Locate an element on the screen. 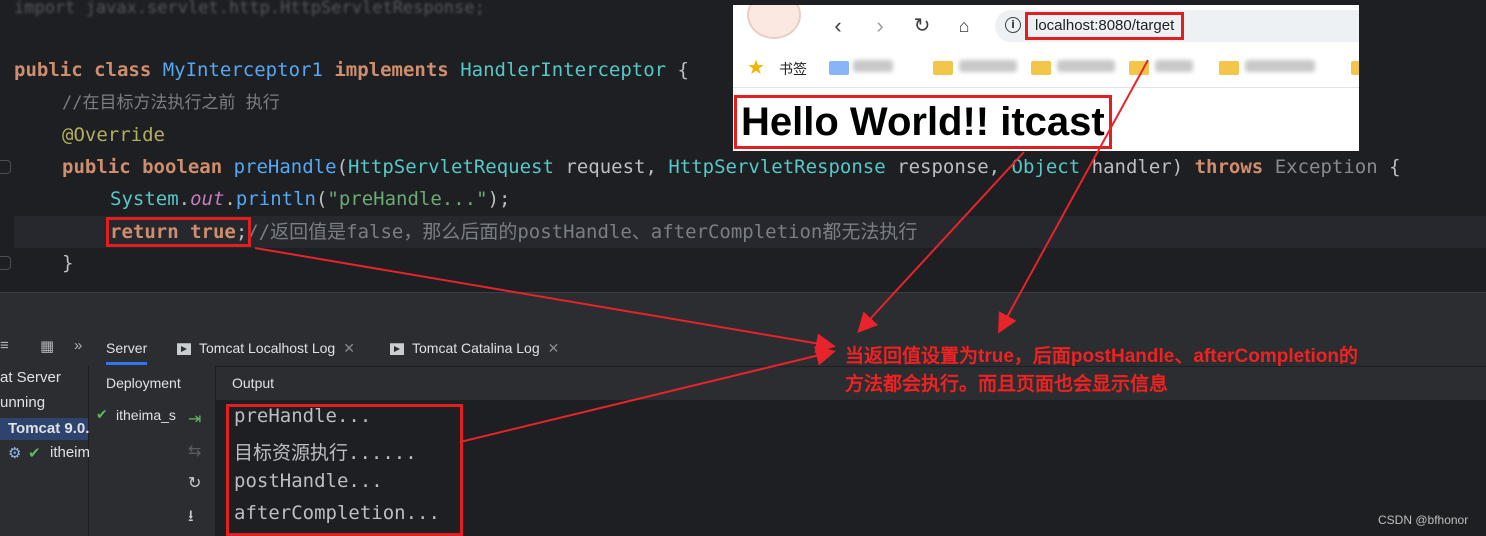  tree-item-server: at Server is located at coordinates (30, 377).